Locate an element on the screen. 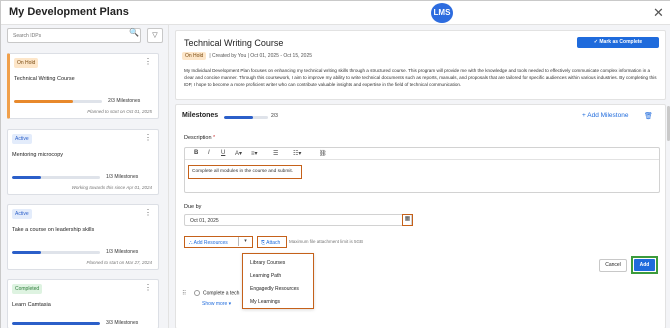  add-button-label: Add is located at coordinates (644, 265).